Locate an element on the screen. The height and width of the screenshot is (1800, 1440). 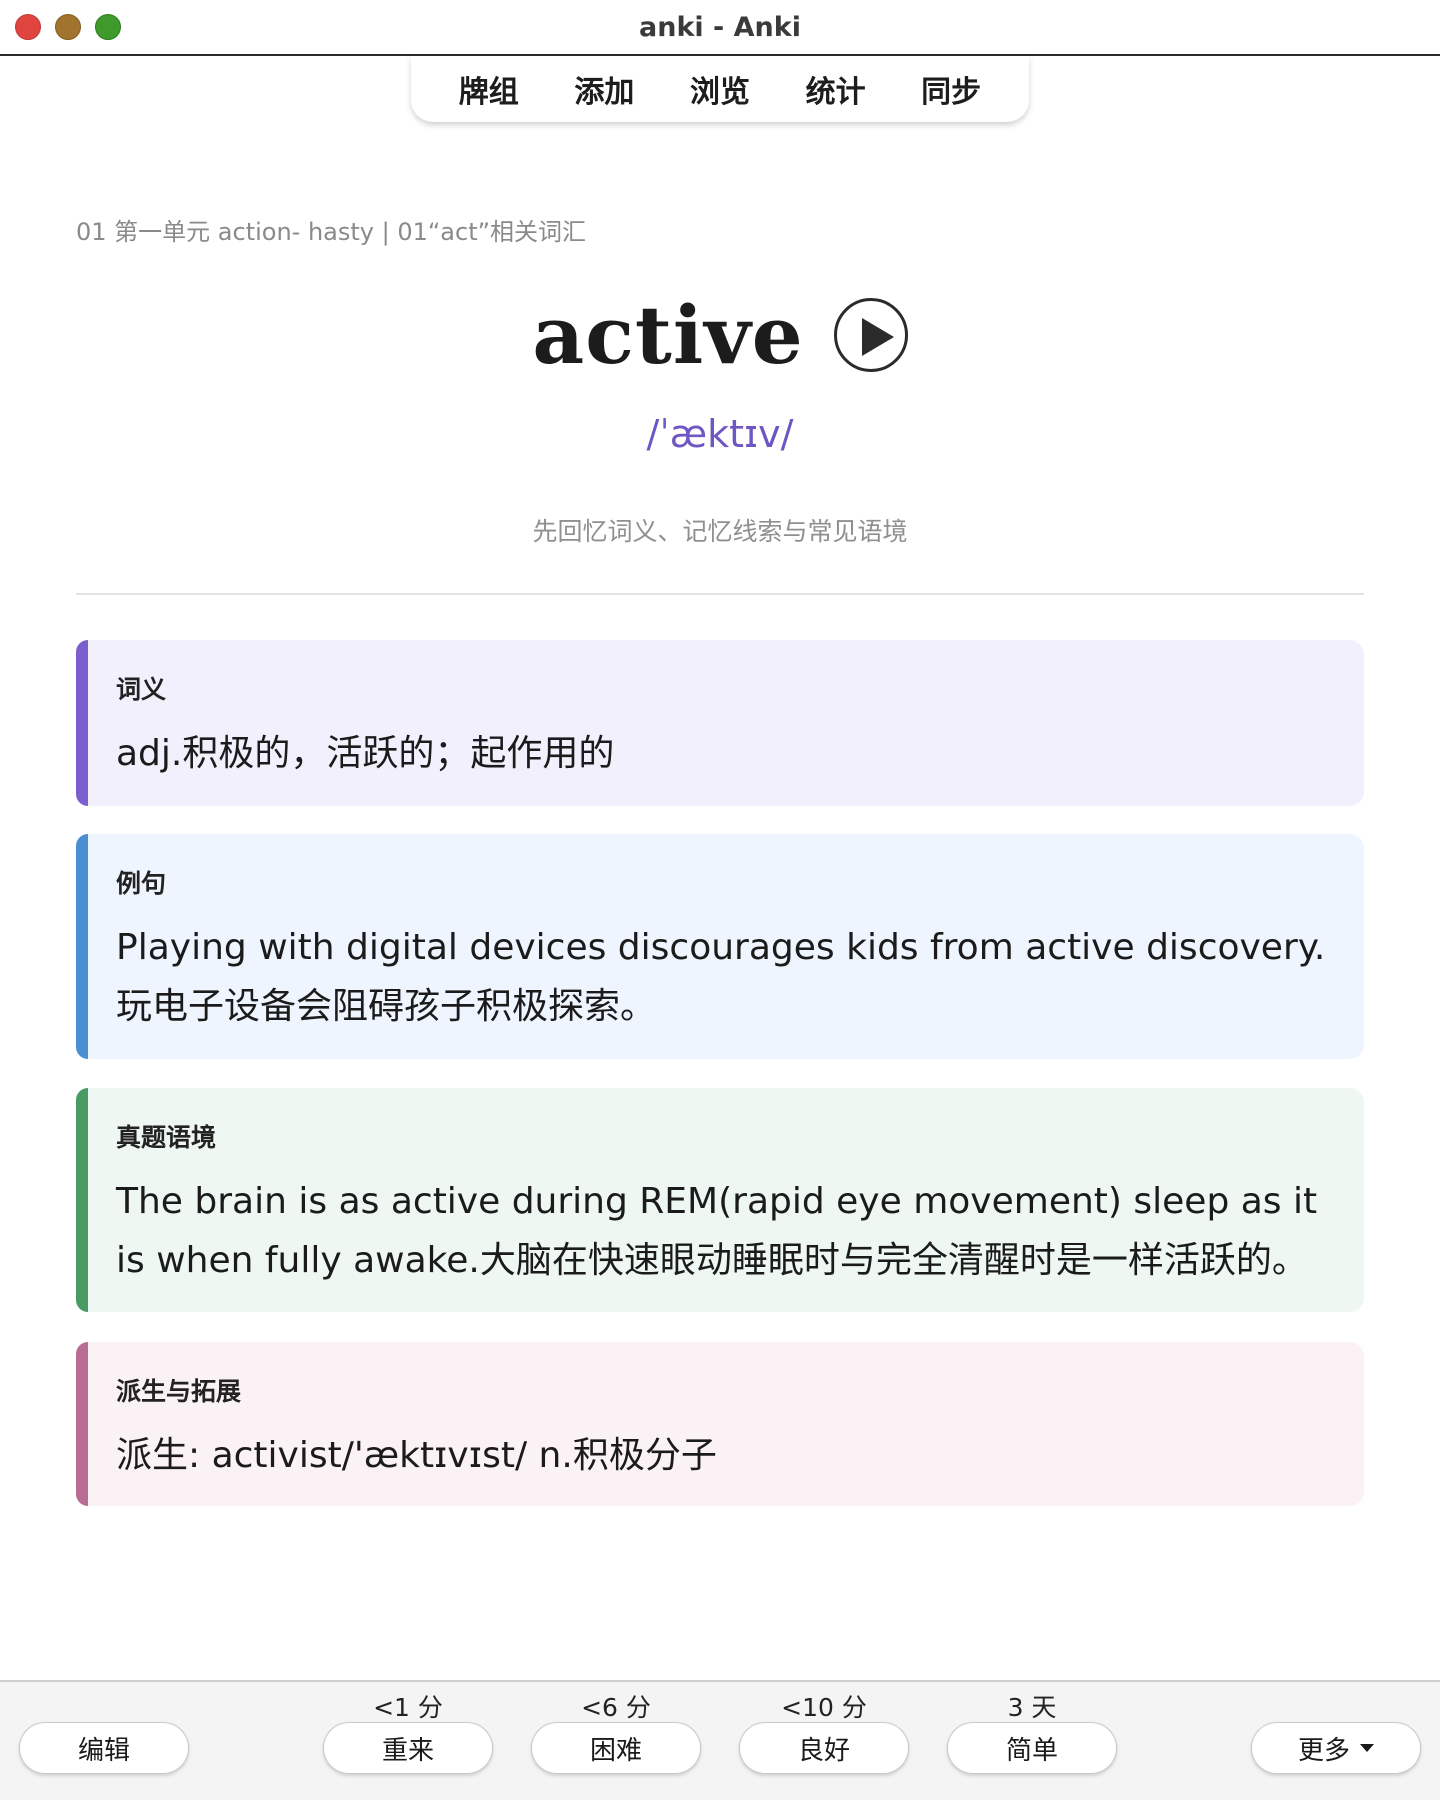
more-label: 更多 is located at coordinates (1323, 1750).